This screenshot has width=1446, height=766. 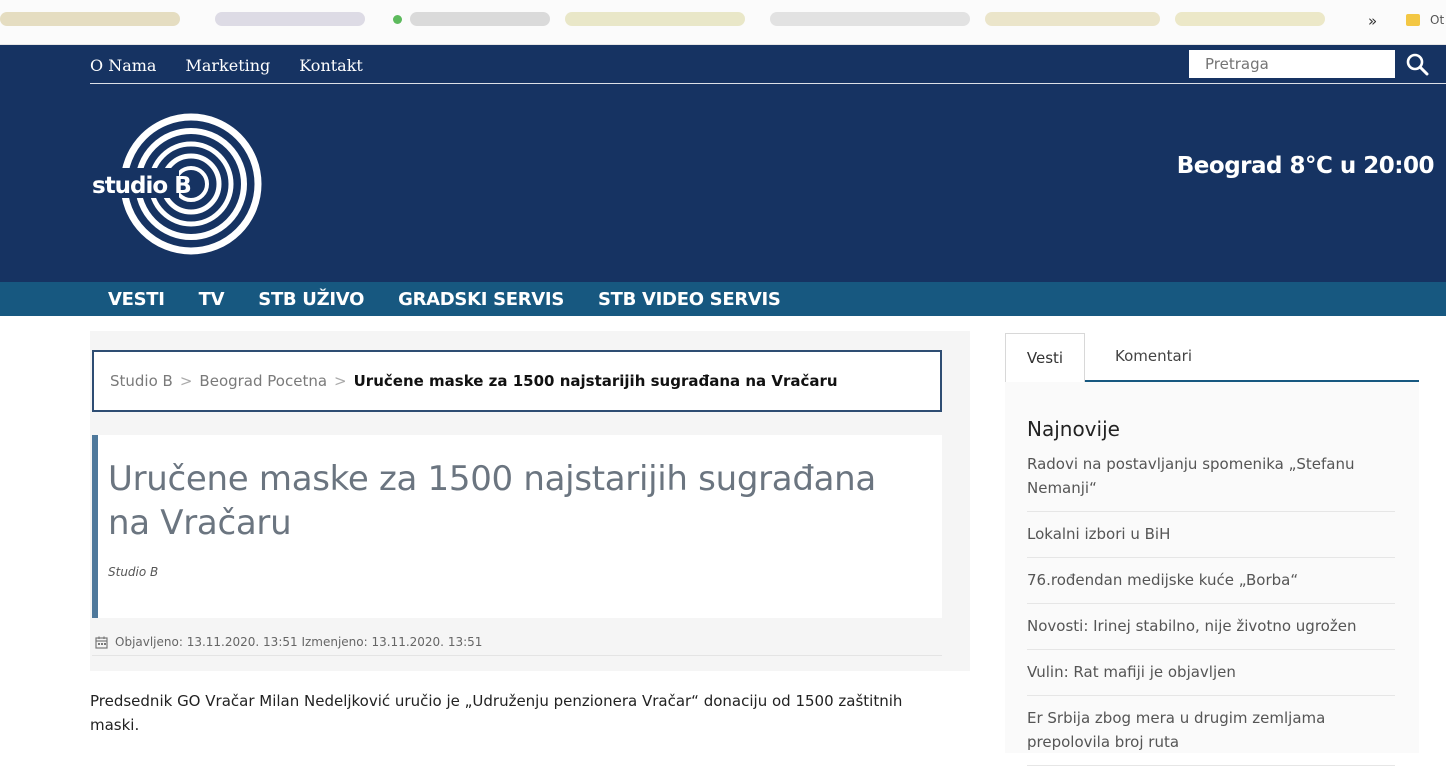 I want to click on article-author: Studio B, so click(x=133, y=572).